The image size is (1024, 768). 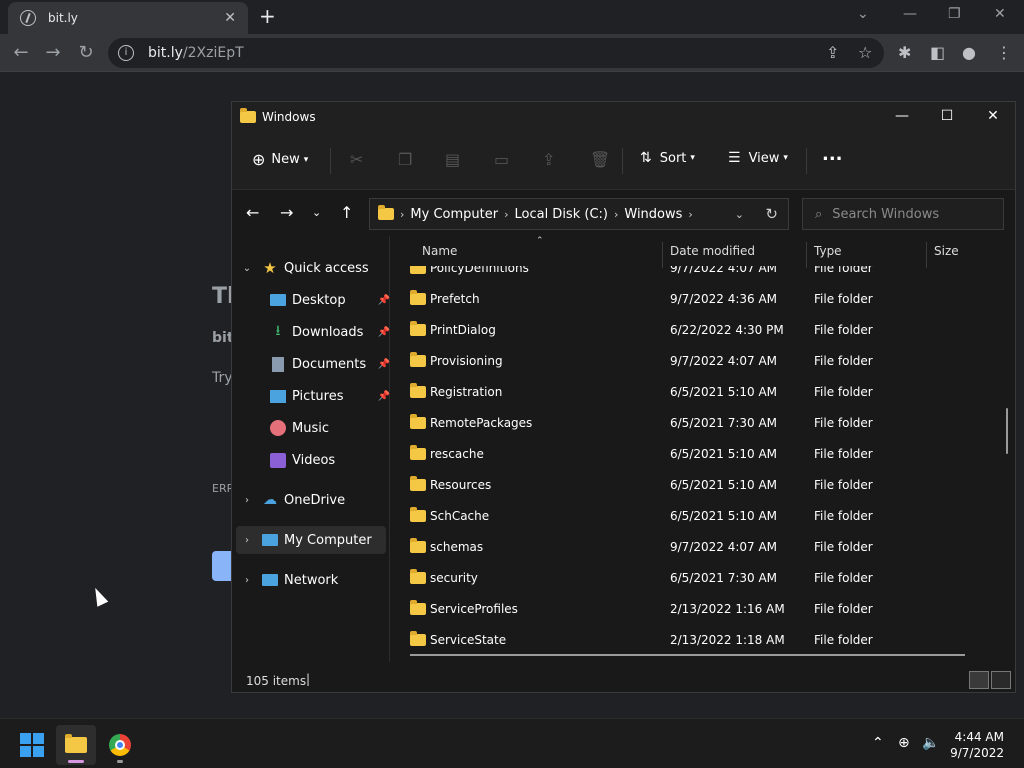 What do you see at coordinates (247, 268) in the screenshot?
I see `chevron-down-icon: ⌄` at bounding box center [247, 268].